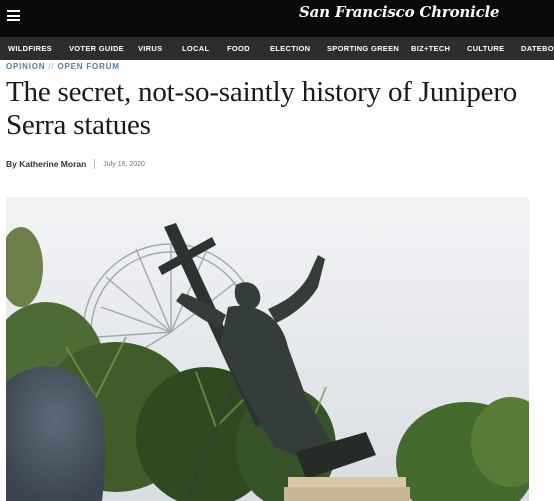 Image resolution: width=554 pixels, height=501 pixels. I want to click on author-name: By Katherine Moran, so click(46, 164).